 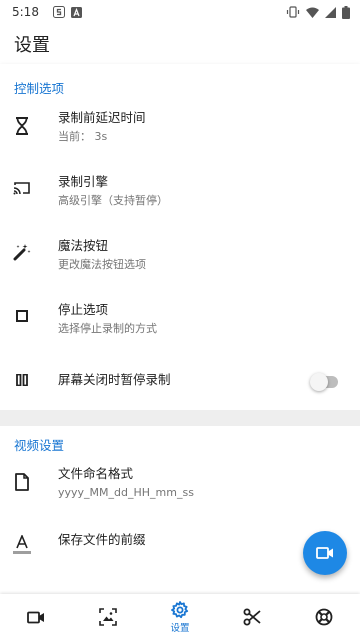 What do you see at coordinates (180, 264) in the screenshot?
I see `setting-magic-button: 魔法按钮 更改魔法按钮选项` at bounding box center [180, 264].